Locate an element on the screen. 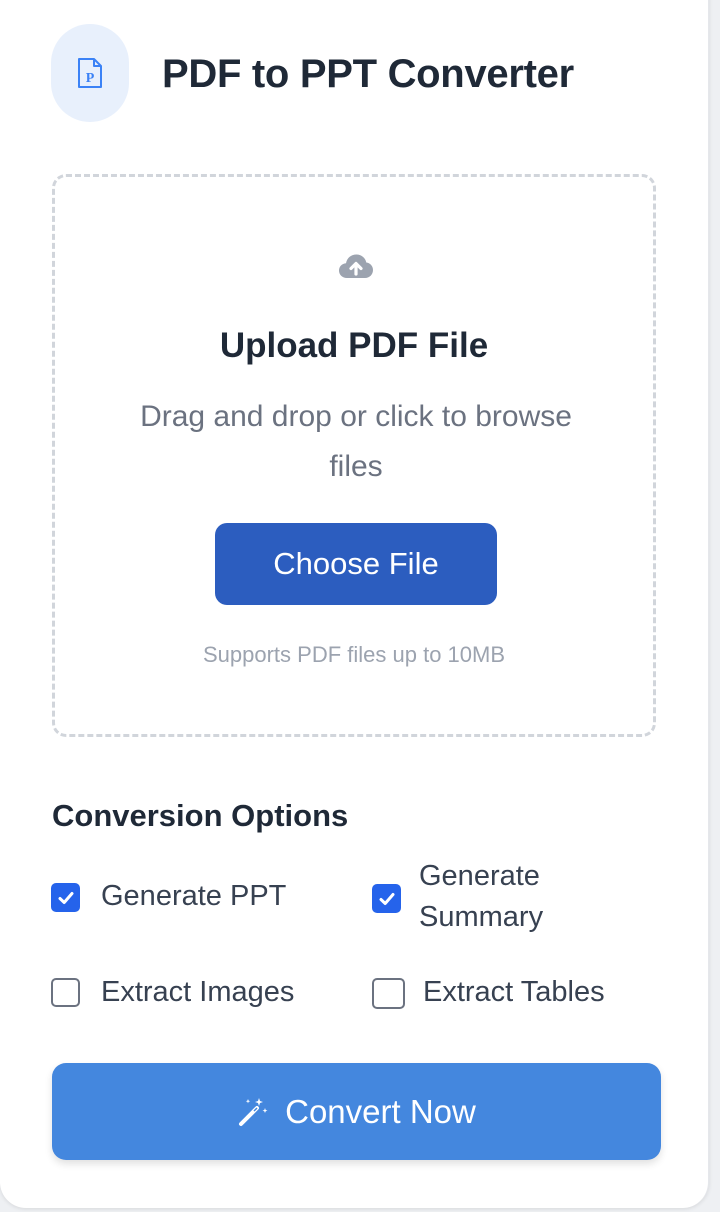  option-extract-tables: Extract Tables is located at coordinates (488, 992).